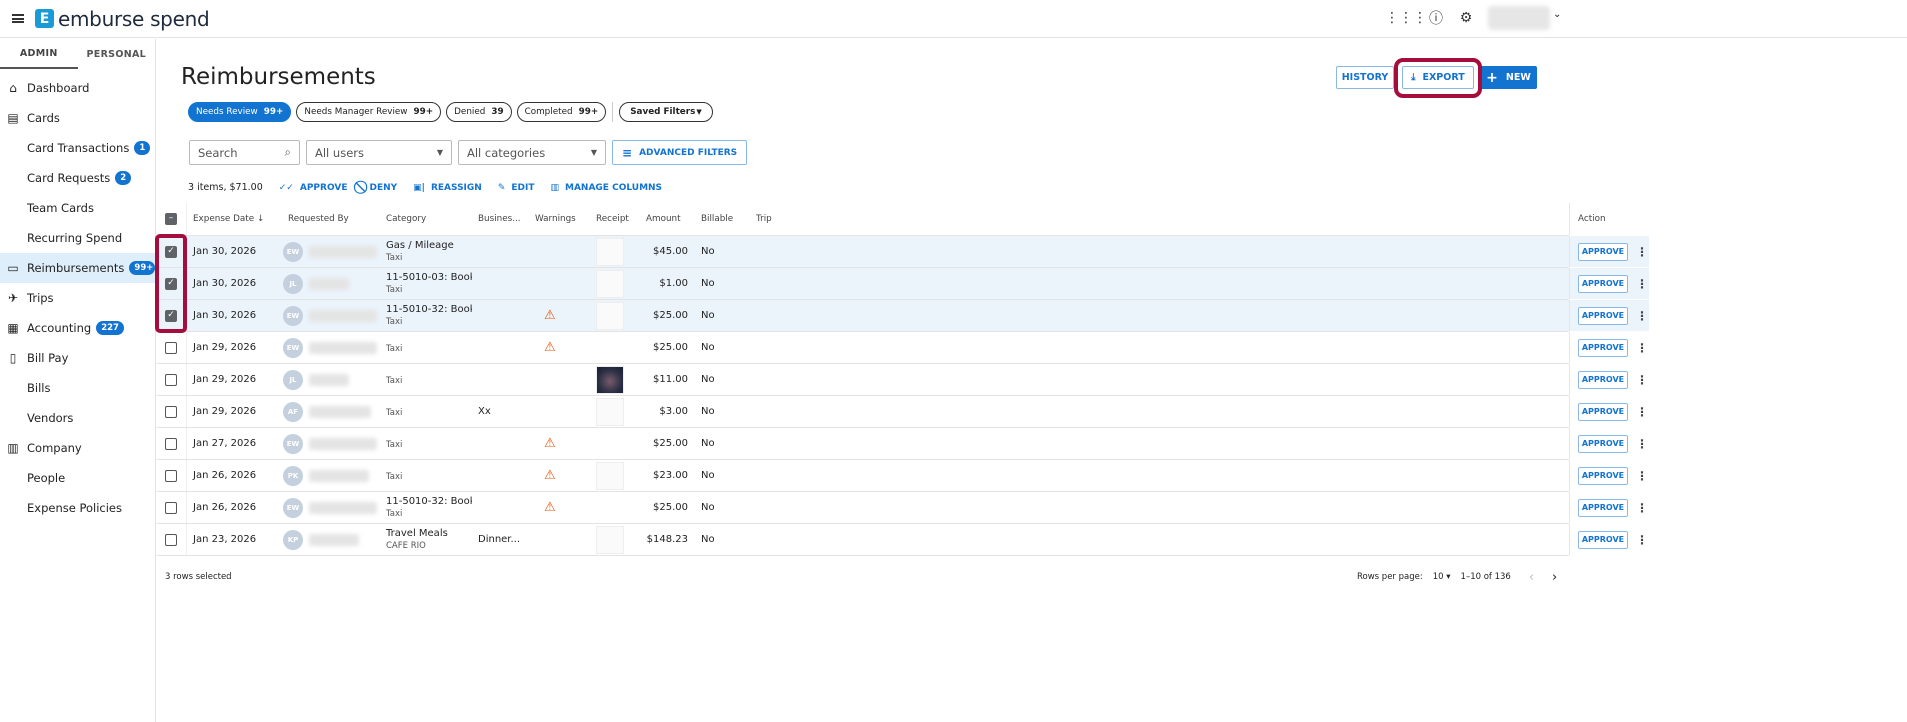 The height and width of the screenshot is (722, 1907). Describe the element at coordinates (369, 112) in the screenshot. I see `filter-chip-needs-manager-review: Needs Manager Review 99+` at that location.